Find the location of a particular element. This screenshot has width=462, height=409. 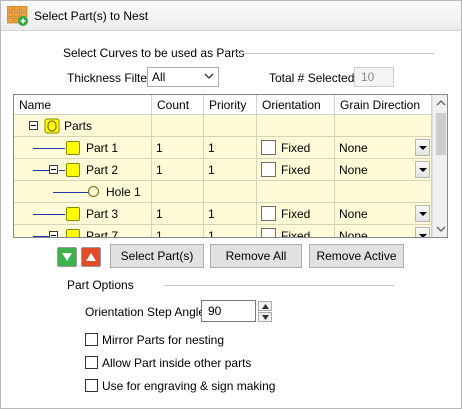

scroll-up-icon is located at coordinates (440, 103).